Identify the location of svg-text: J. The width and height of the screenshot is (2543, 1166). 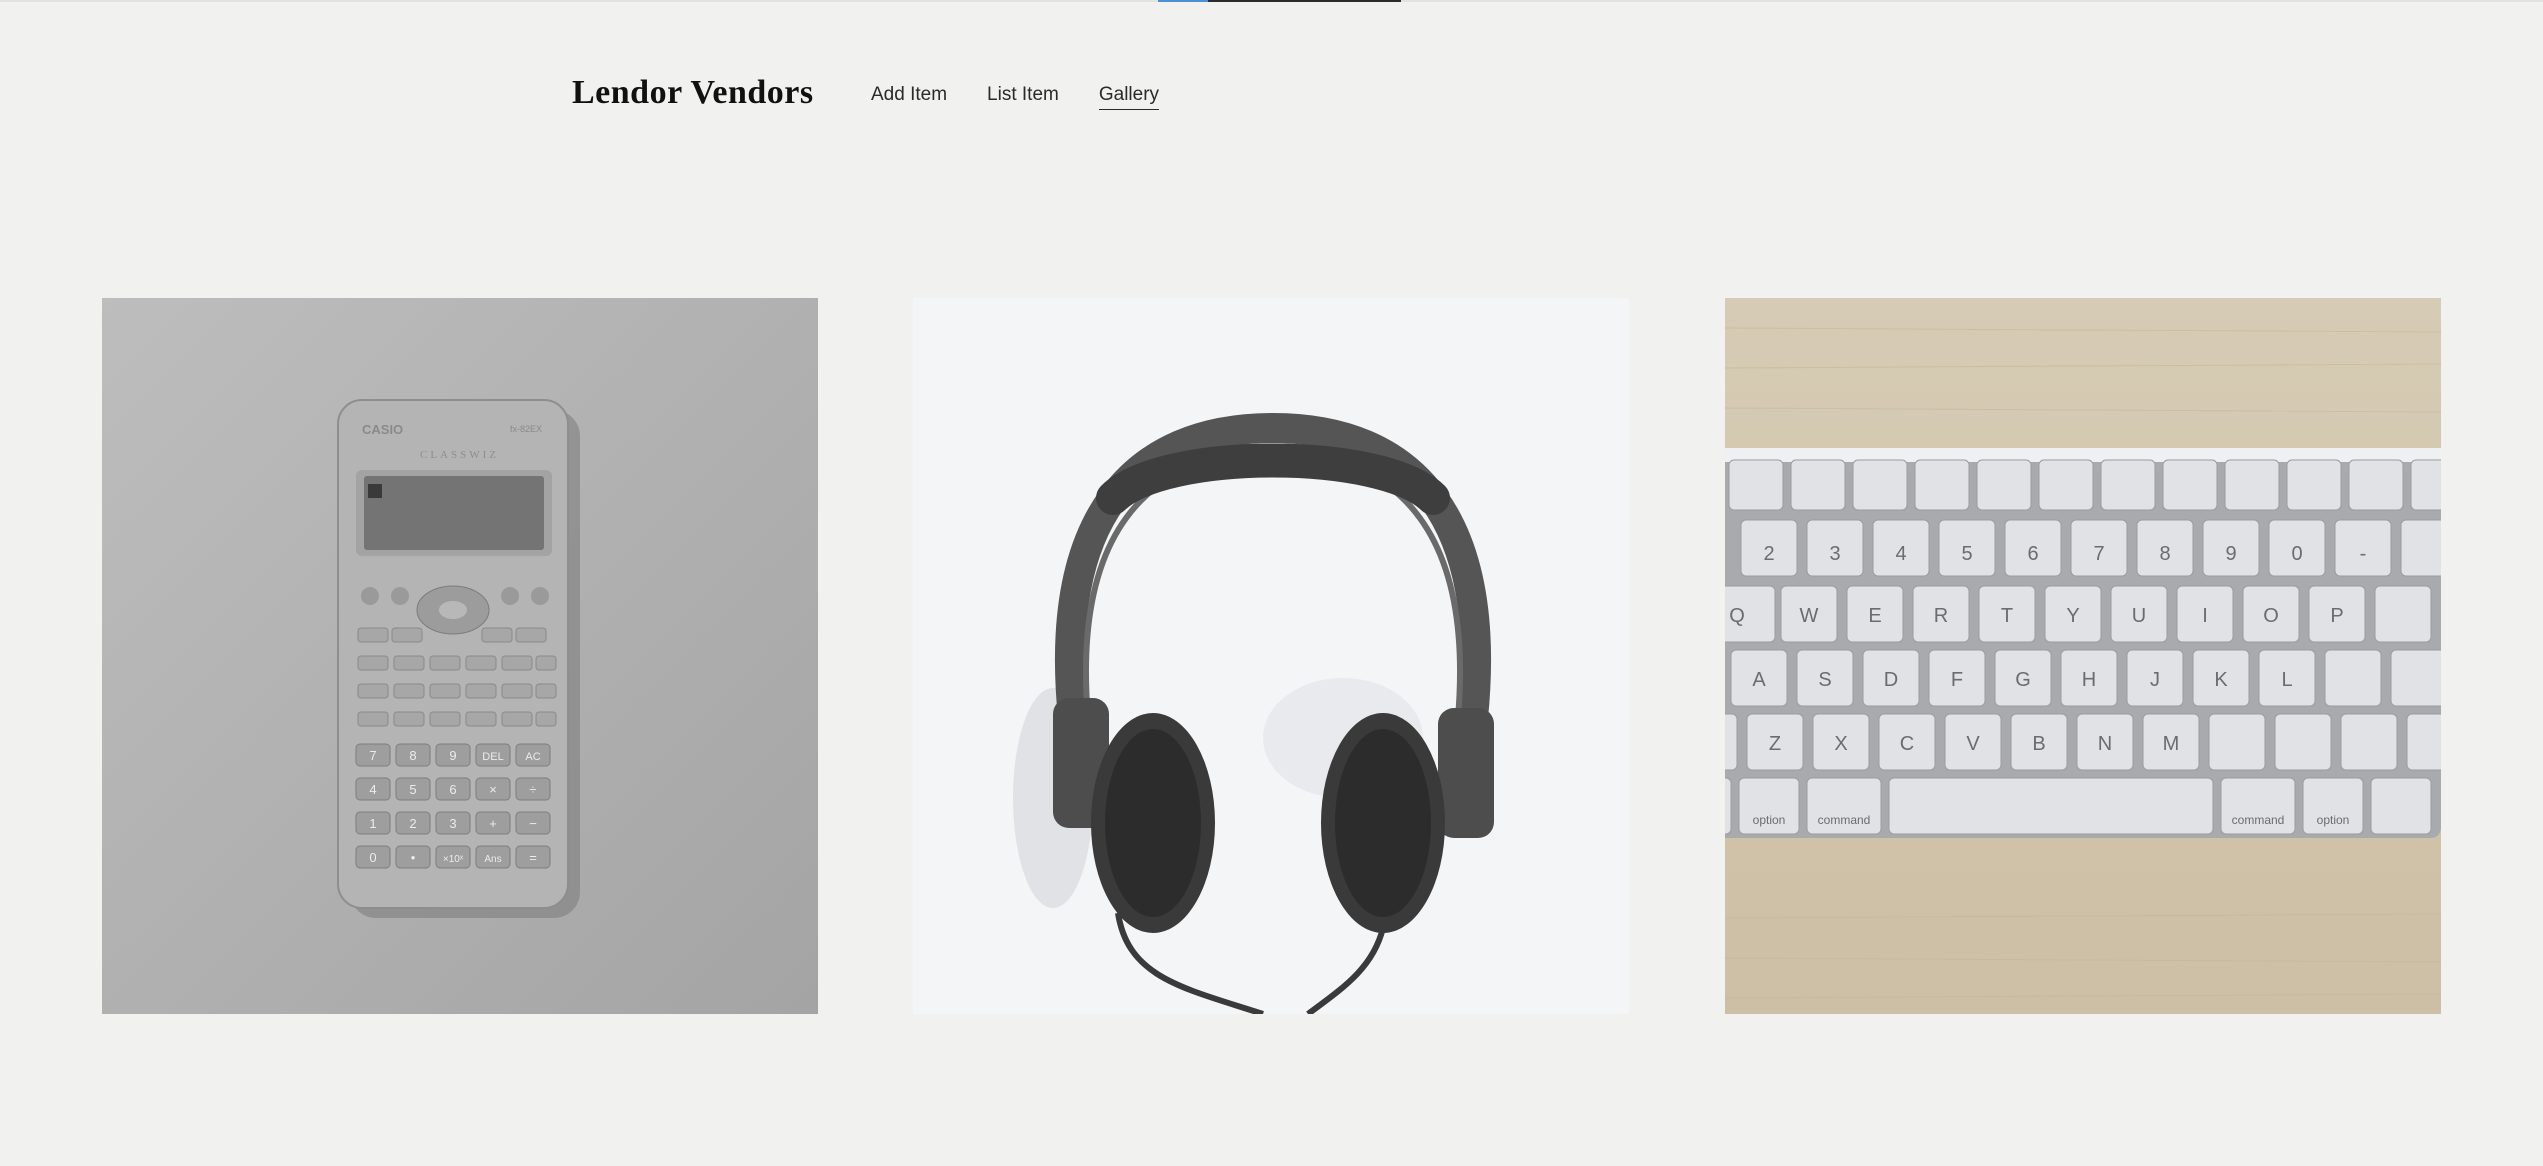
(2155, 680).